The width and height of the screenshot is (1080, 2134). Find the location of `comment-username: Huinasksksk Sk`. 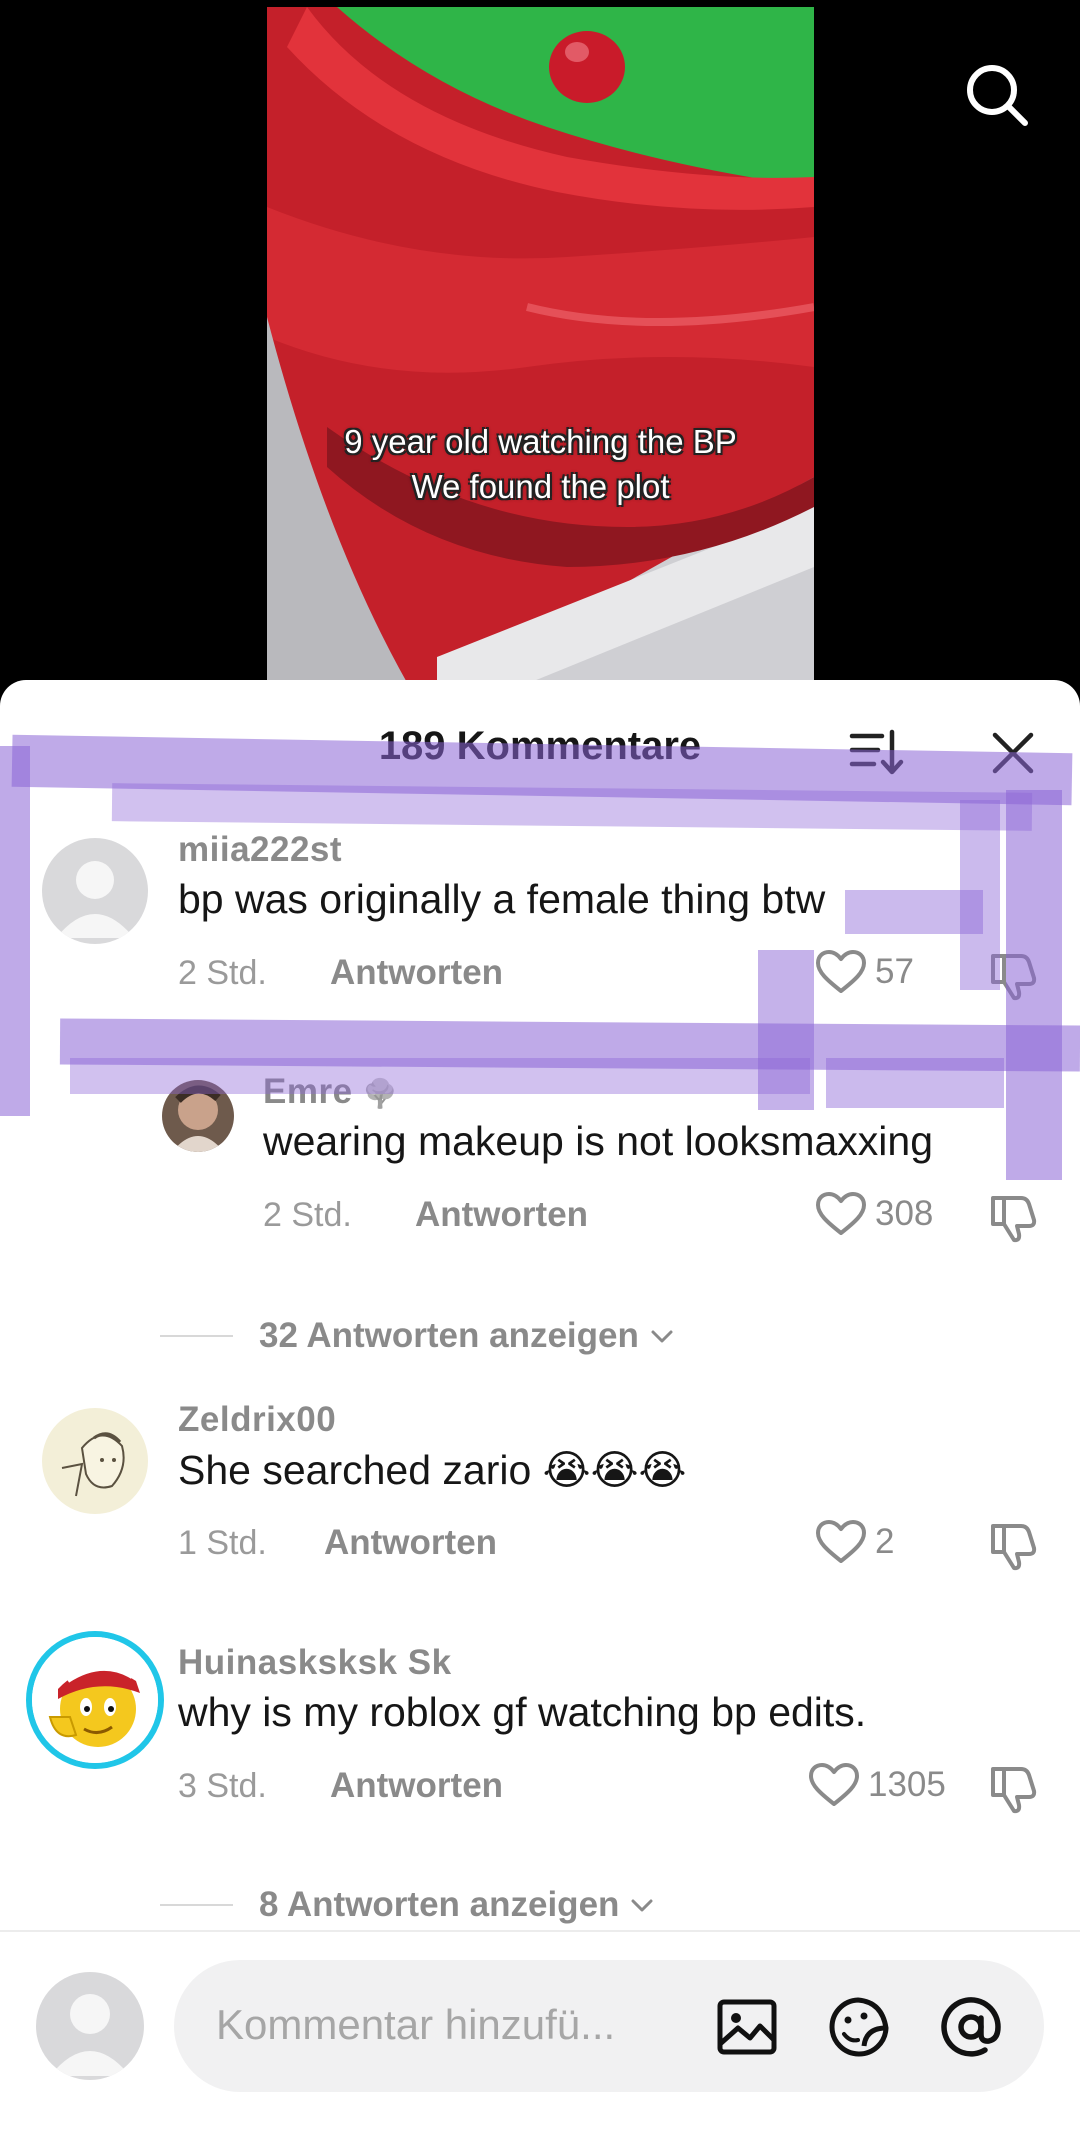

comment-username: Huinasksksk Sk is located at coordinates (315, 1663).